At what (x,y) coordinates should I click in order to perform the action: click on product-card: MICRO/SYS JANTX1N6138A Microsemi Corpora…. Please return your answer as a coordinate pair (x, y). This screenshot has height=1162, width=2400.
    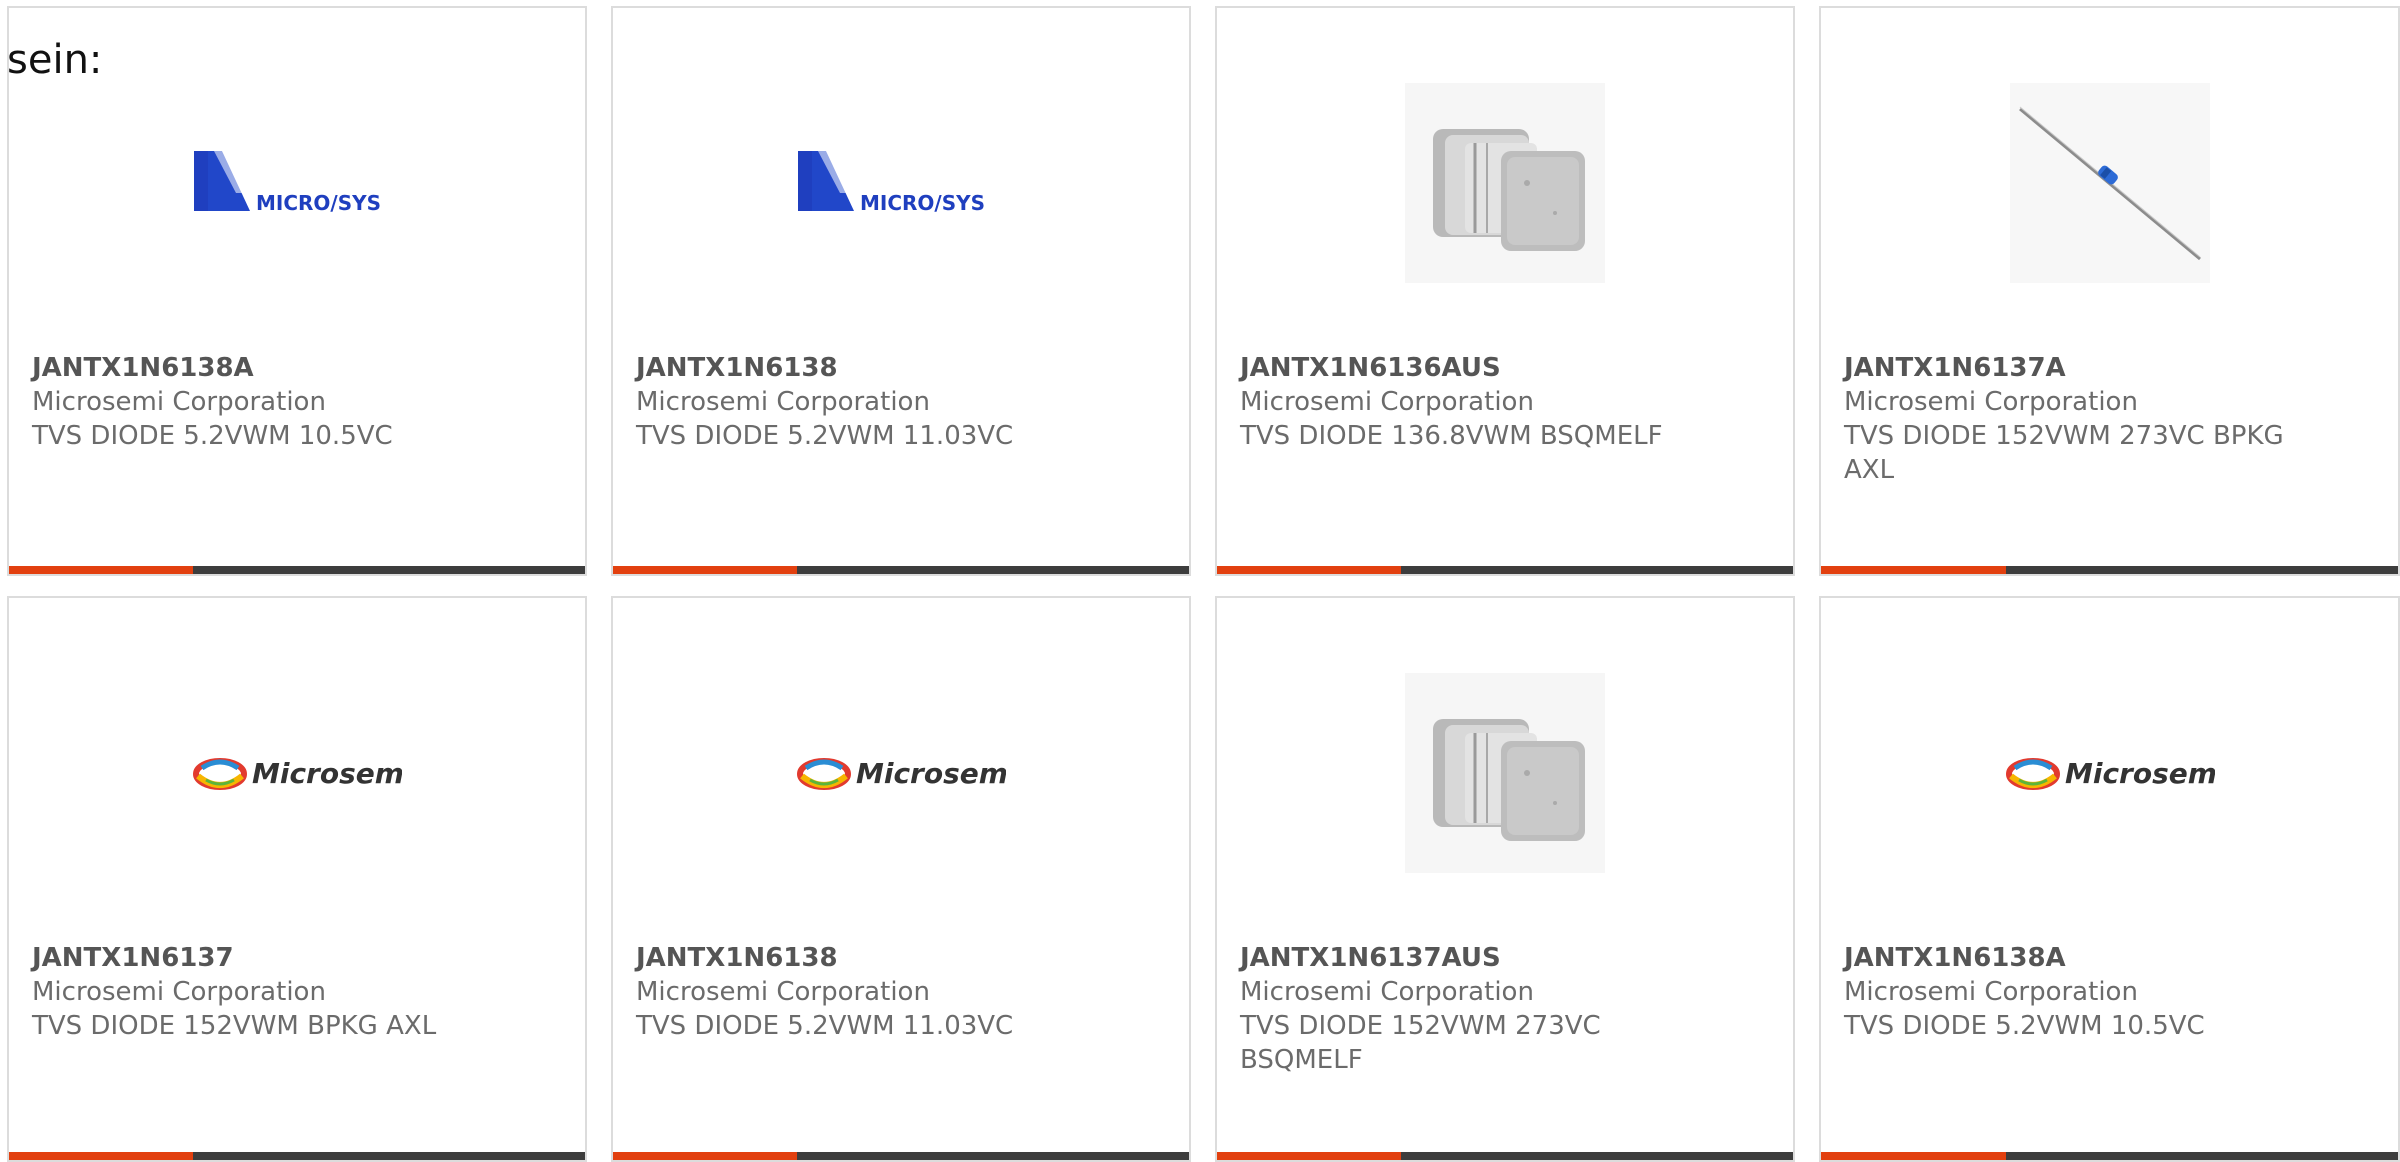
    Looking at the image, I should click on (297, 291).